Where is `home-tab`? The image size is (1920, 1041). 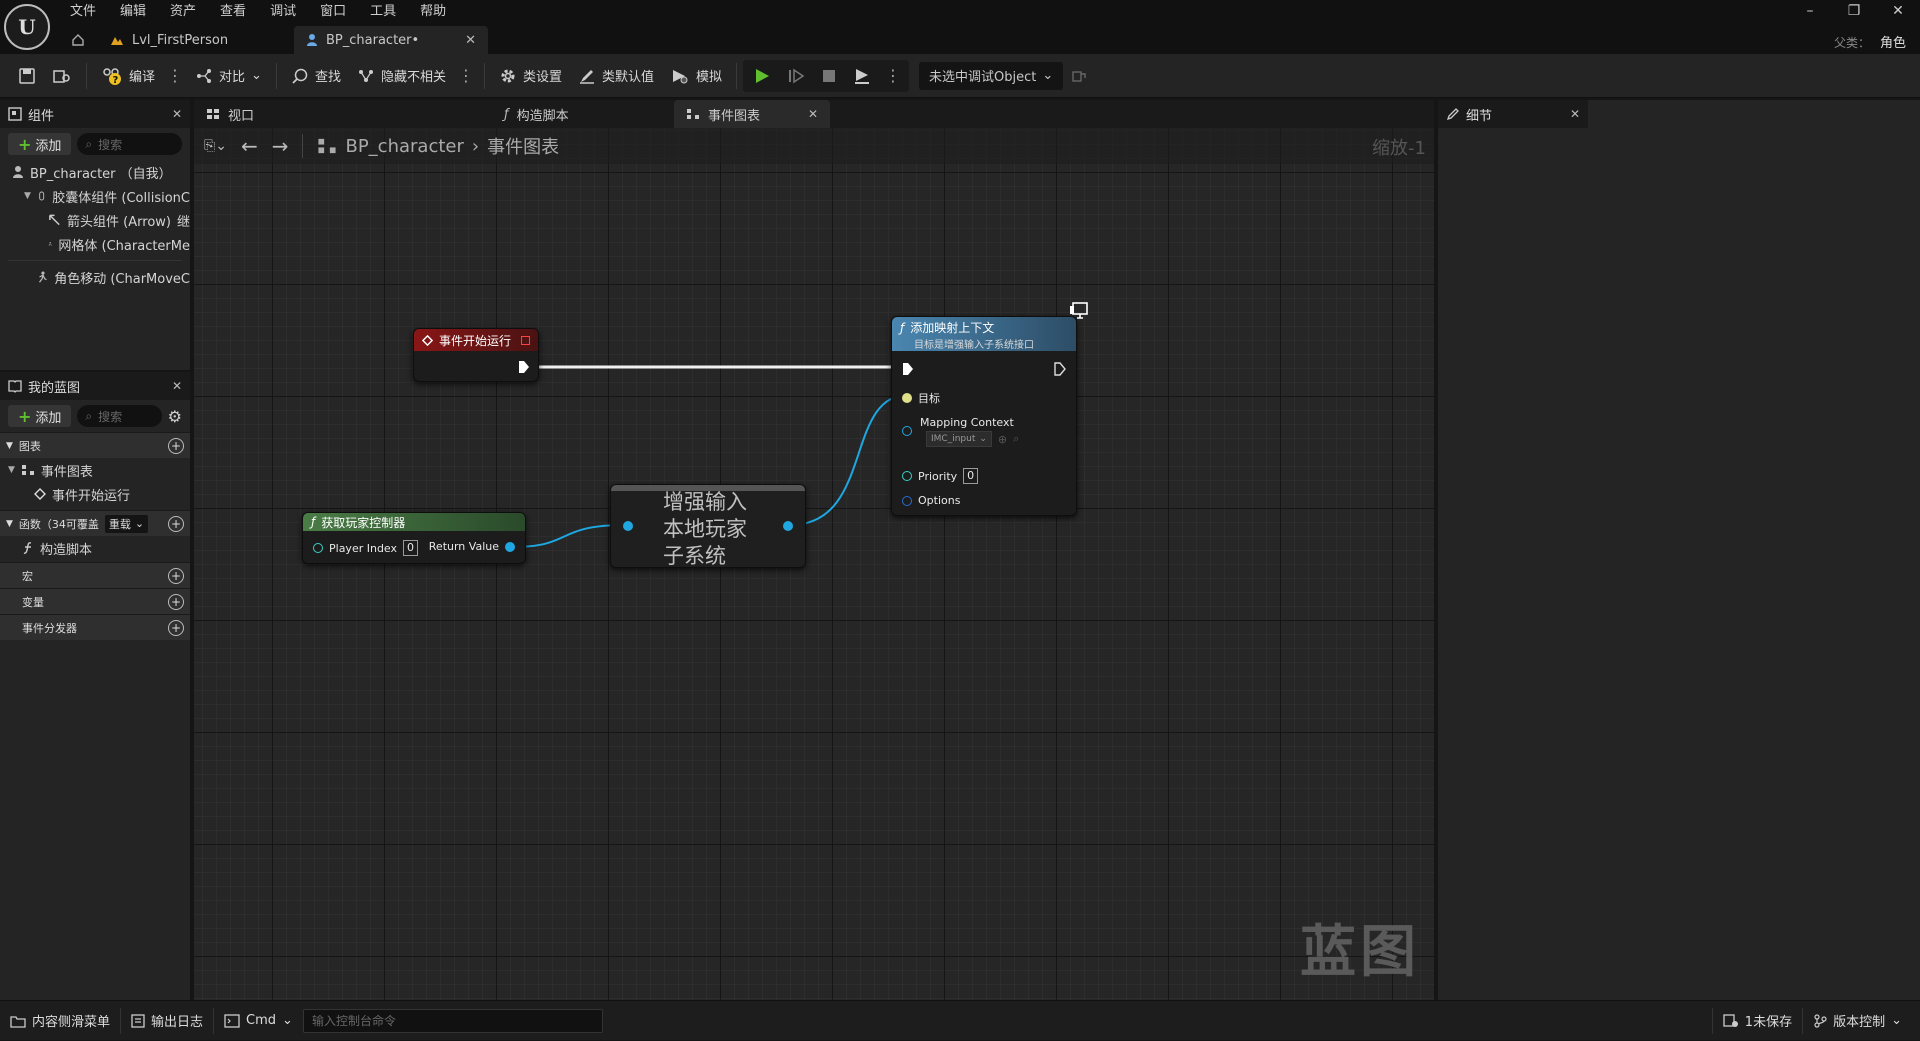
home-tab is located at coordinates (78, 40).